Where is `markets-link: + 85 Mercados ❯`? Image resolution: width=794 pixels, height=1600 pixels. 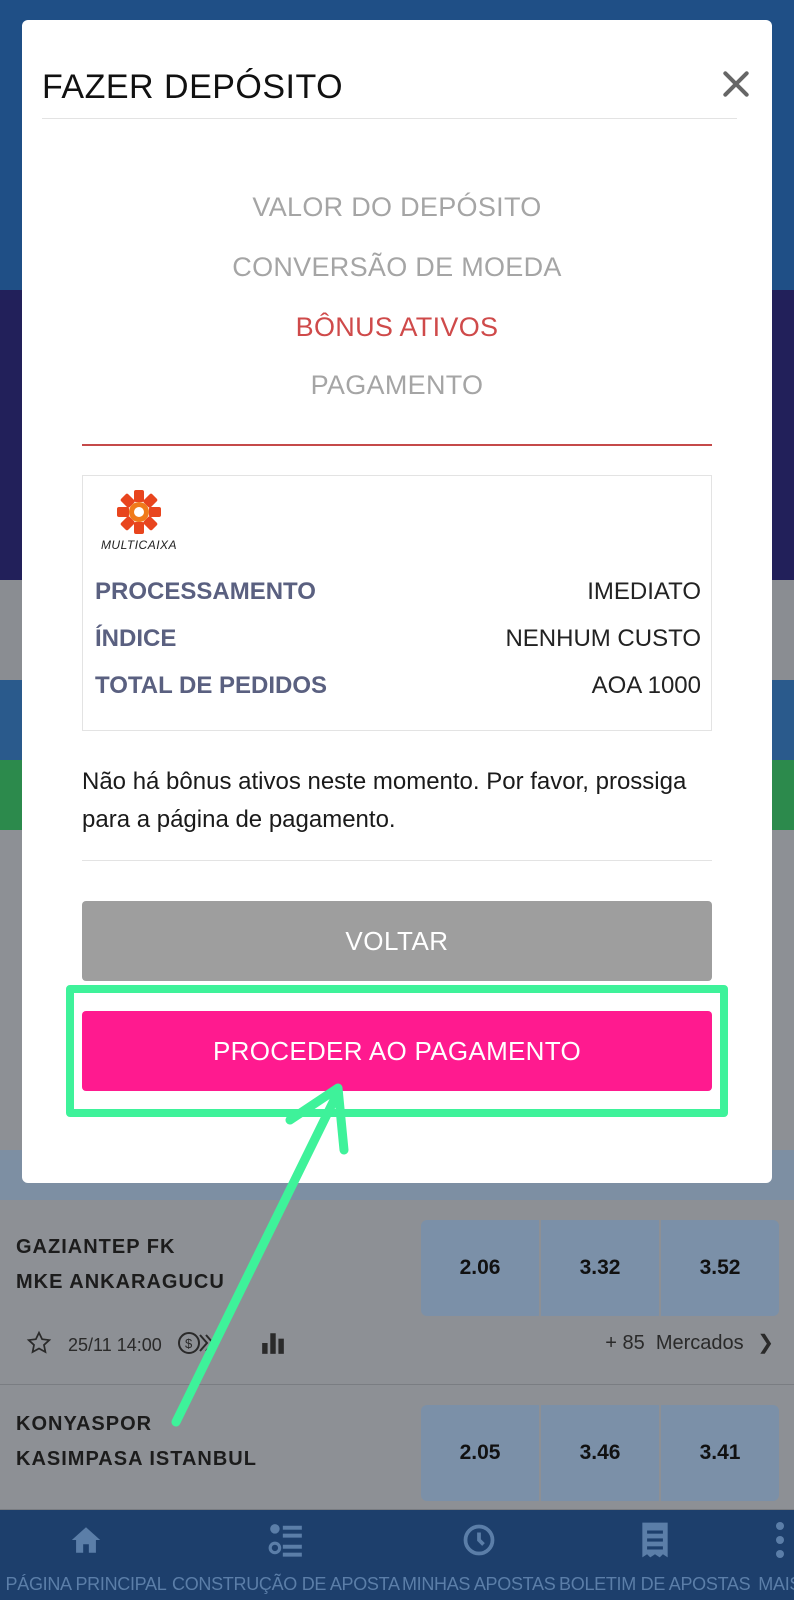
markets-link: + 85 Mercados ❯ is located at coordinates (689, 1342).